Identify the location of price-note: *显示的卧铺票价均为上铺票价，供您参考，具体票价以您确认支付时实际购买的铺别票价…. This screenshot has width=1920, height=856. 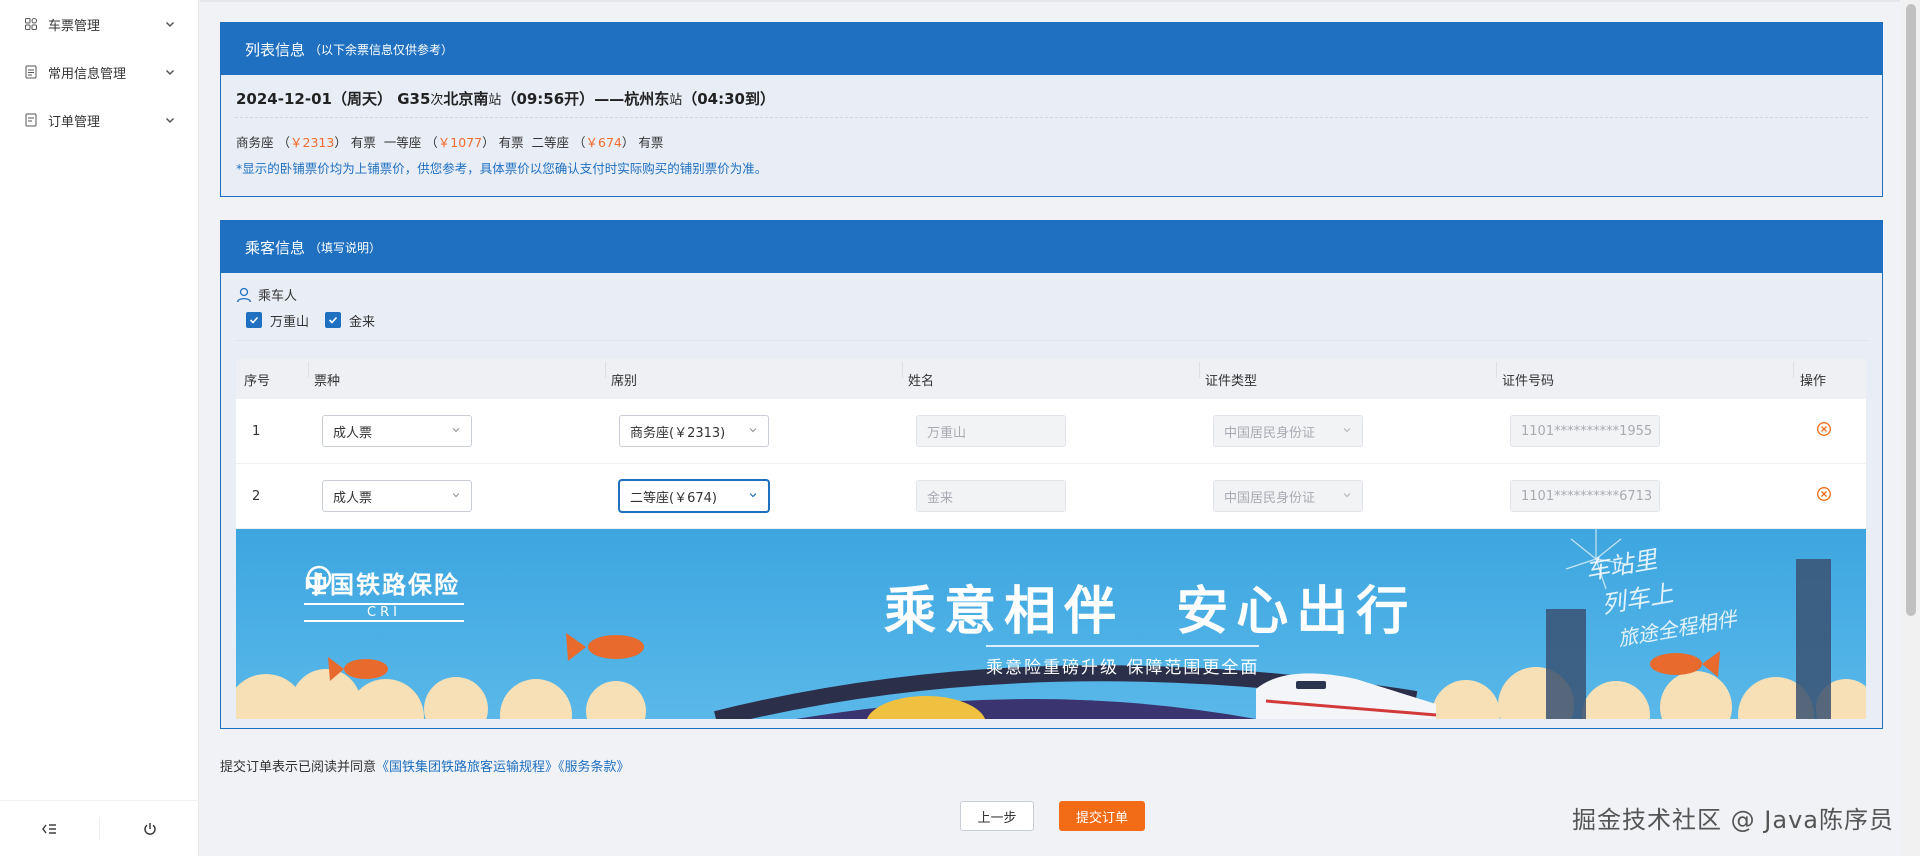
(502, 168).